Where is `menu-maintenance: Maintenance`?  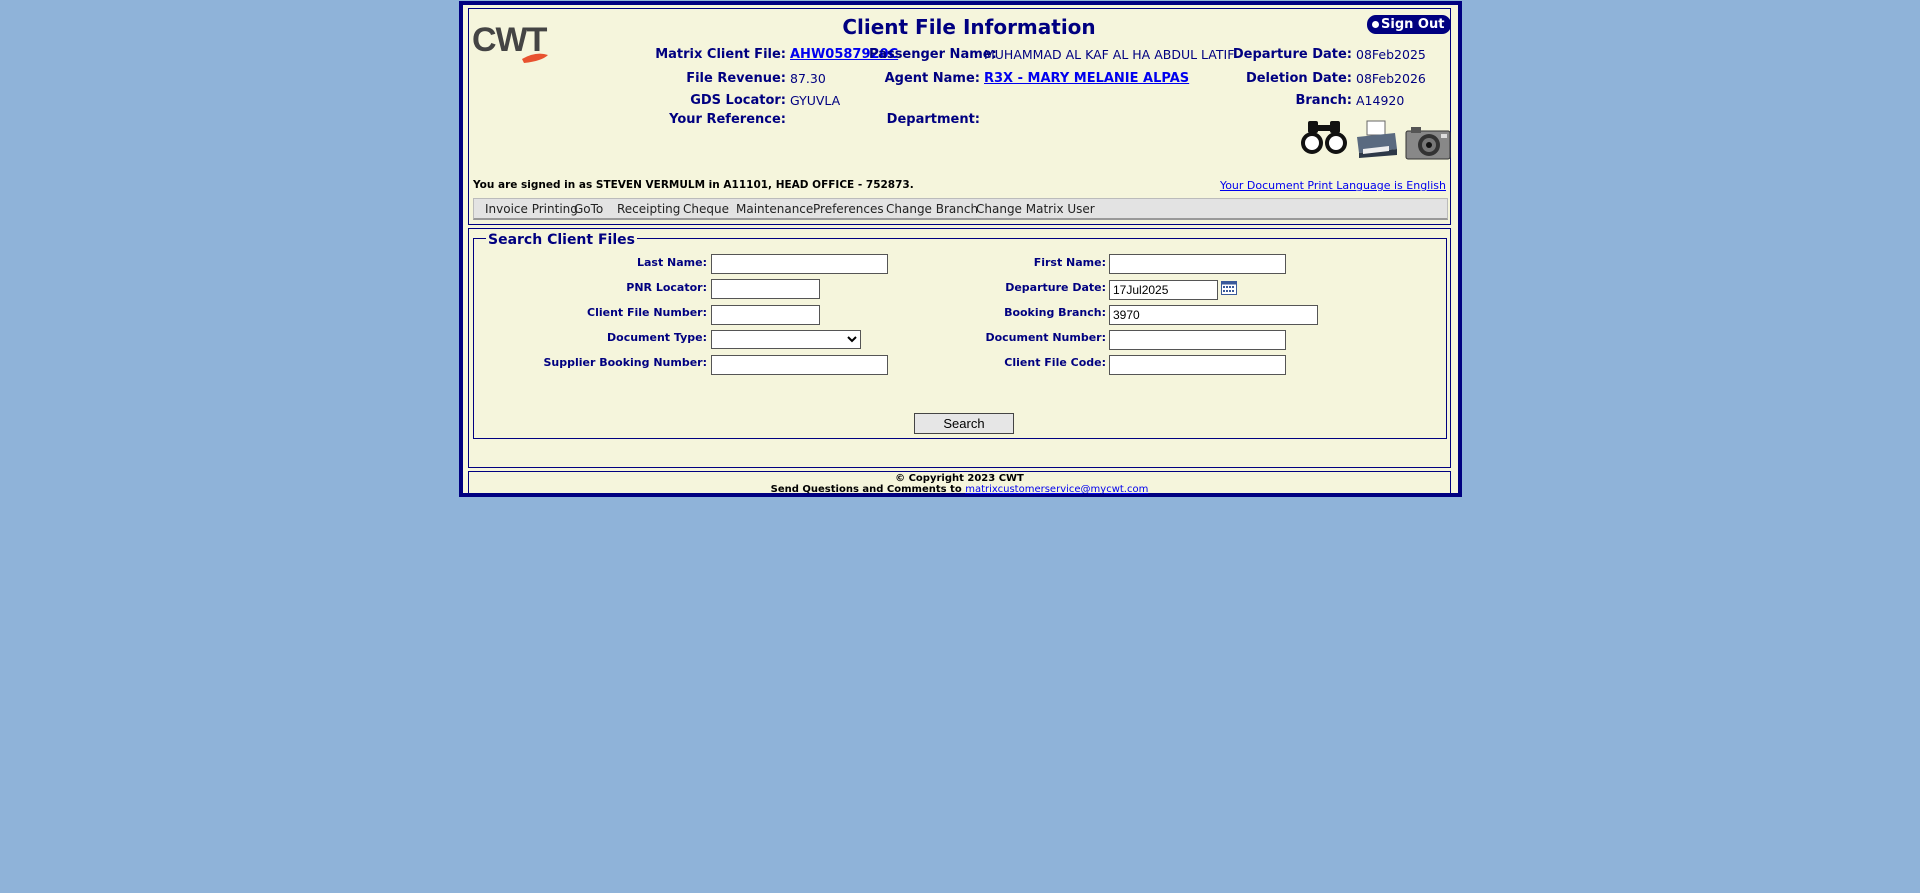
menu-maintenance: Maintenance is located at coordinates (774, 209).